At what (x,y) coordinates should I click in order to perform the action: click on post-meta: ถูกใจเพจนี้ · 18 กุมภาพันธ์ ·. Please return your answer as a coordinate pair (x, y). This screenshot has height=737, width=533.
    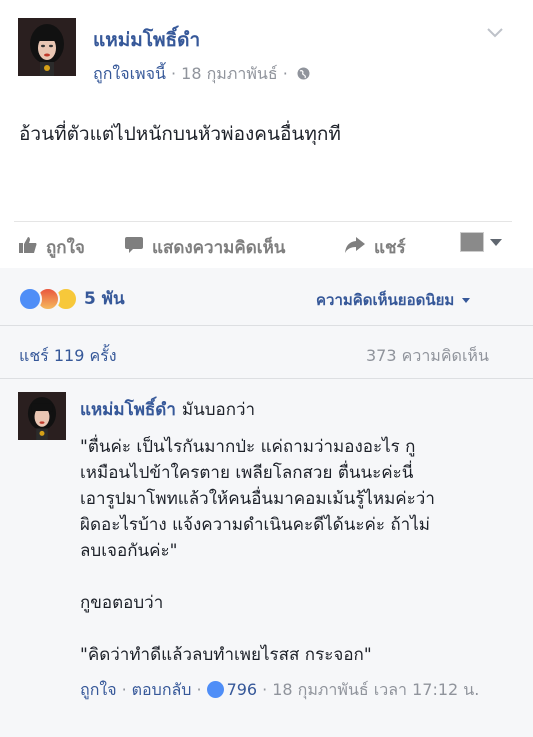
    Looking at the image, I should click on (201, 74).